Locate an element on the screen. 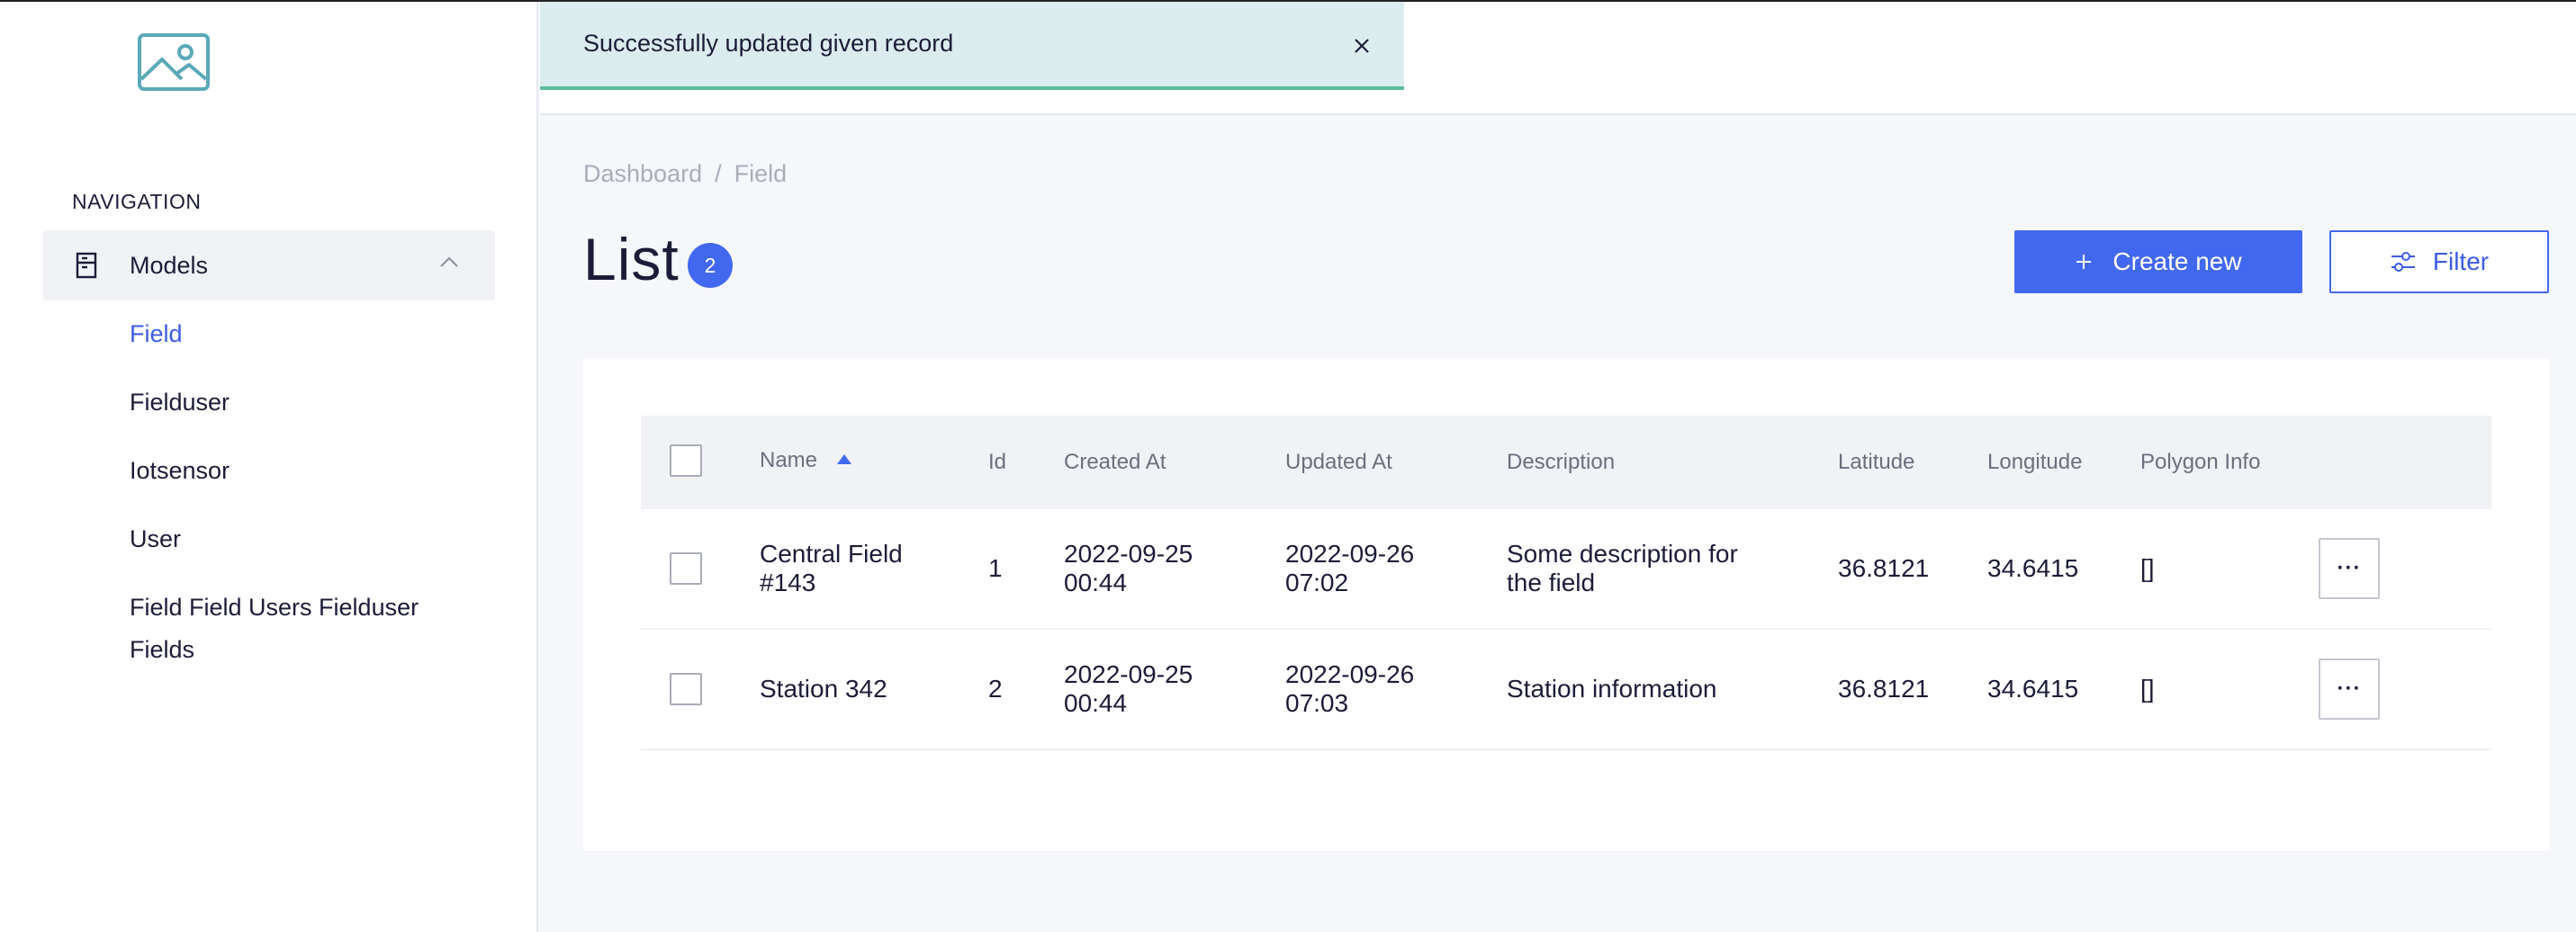 The height and width of the screenshot is (932, 2576). toast-message: Successfully updated given record is located at coordinates (768, 43).